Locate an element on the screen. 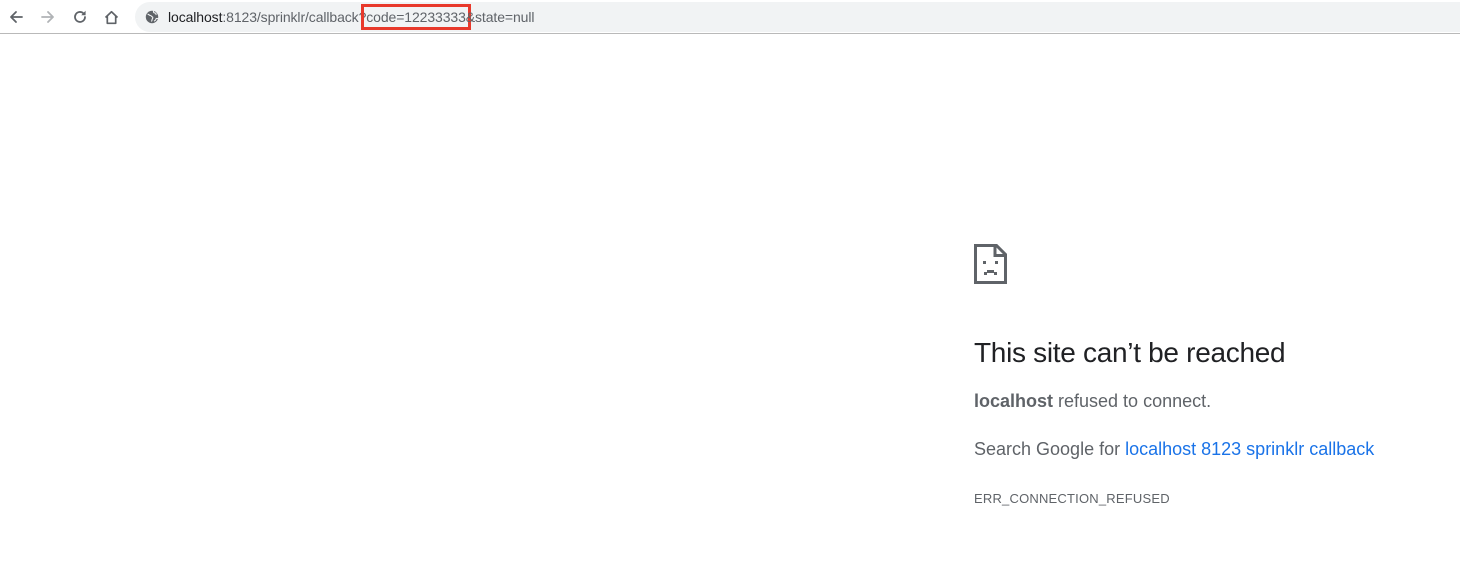 The image size is (1460, 564). forward-arrow-icon is located at coordinates (47, 17).